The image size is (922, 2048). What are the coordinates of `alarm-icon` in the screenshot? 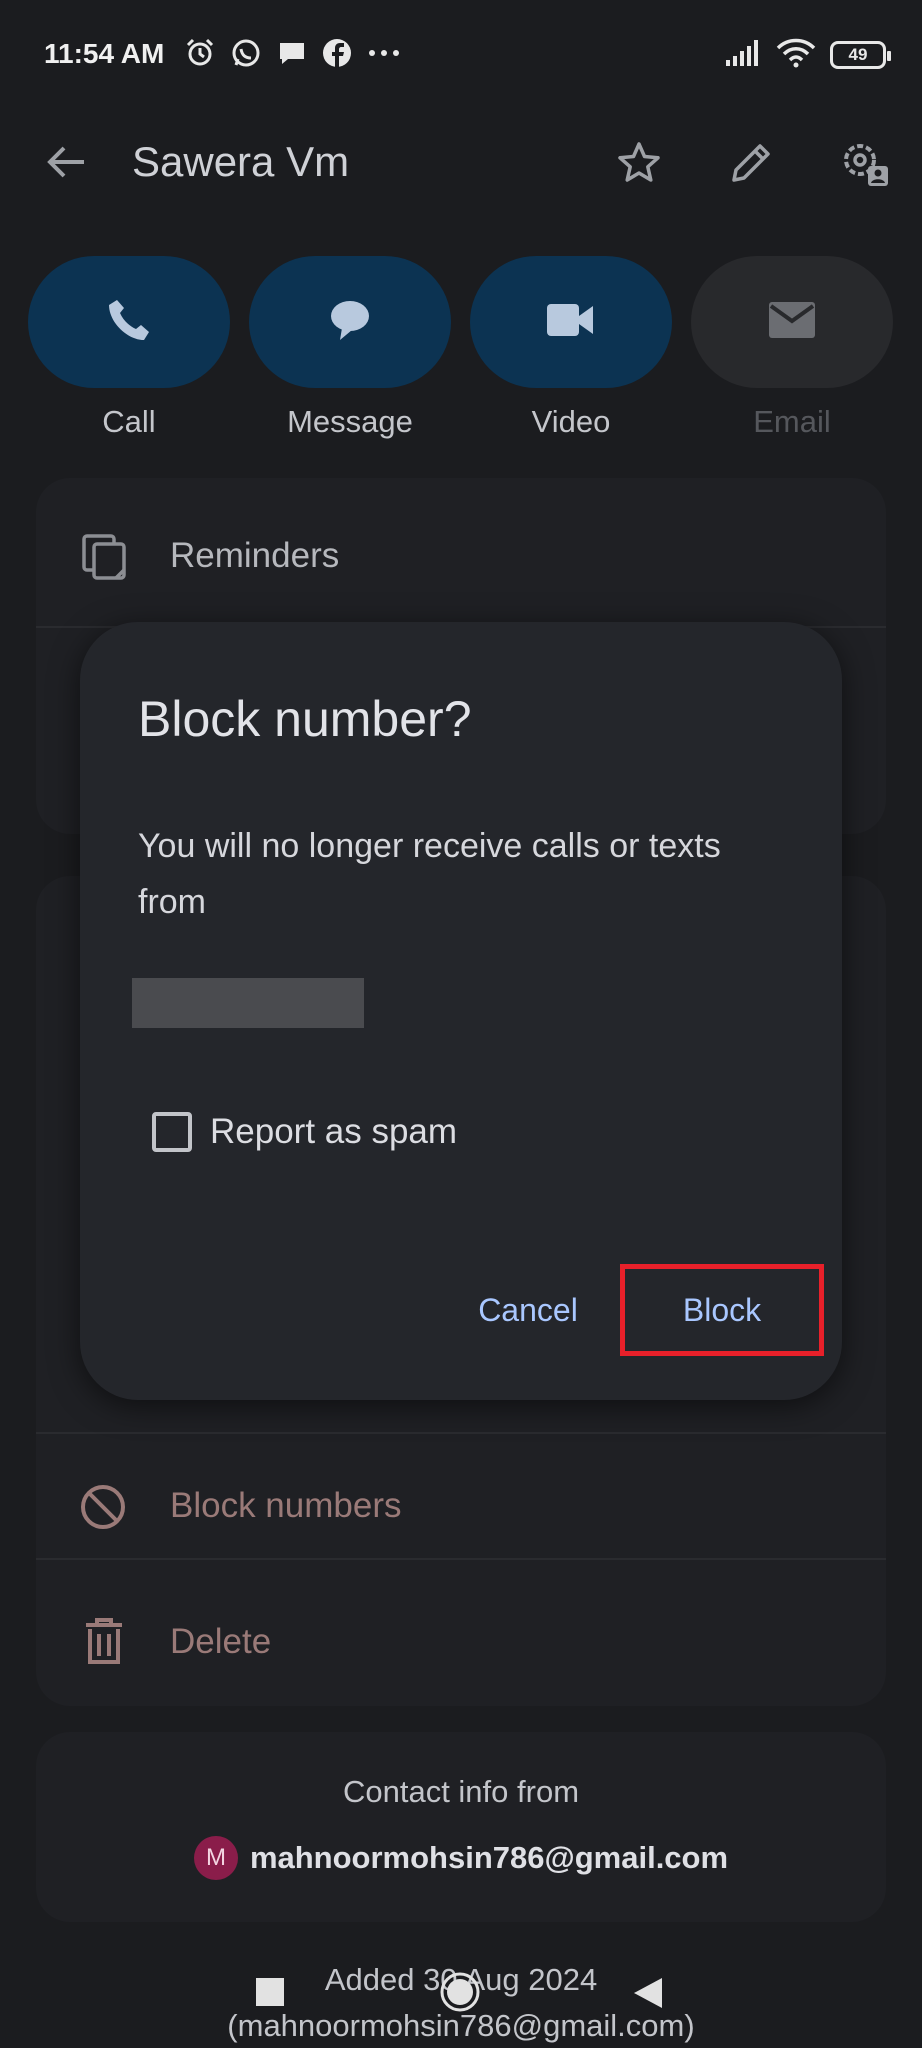 It's located at (200, 55).